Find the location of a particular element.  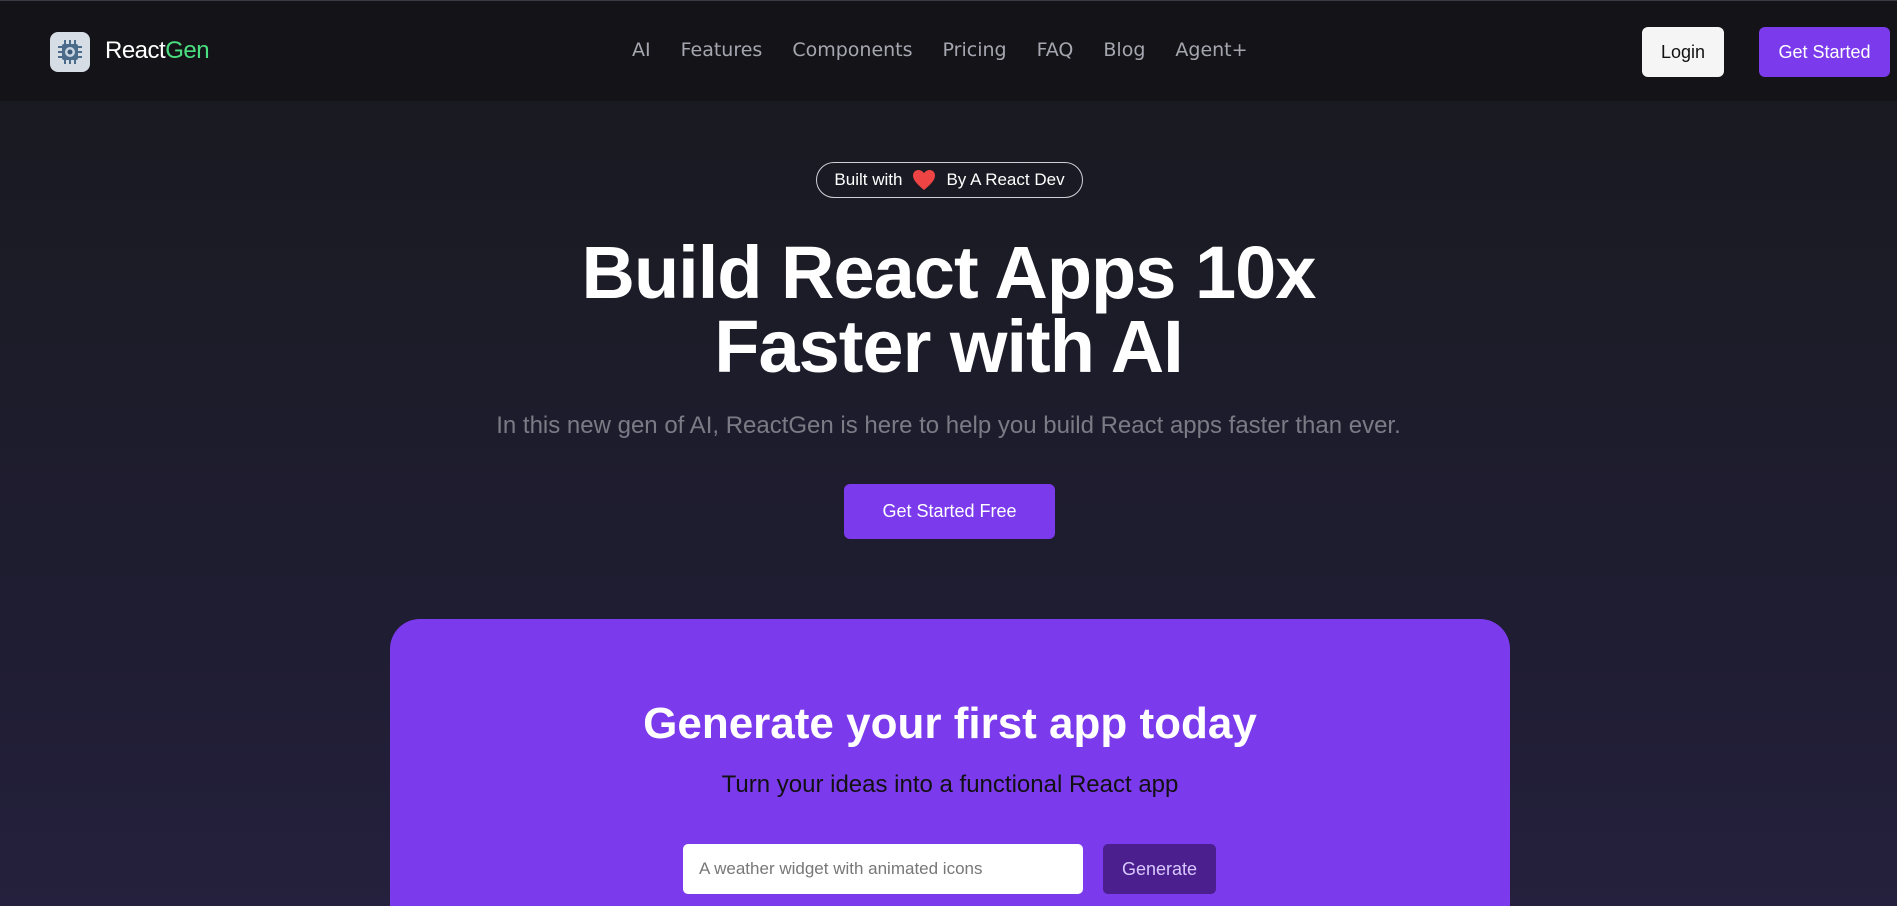

get-started-free-button: Get Started Free is located at coordinates (949, 511).